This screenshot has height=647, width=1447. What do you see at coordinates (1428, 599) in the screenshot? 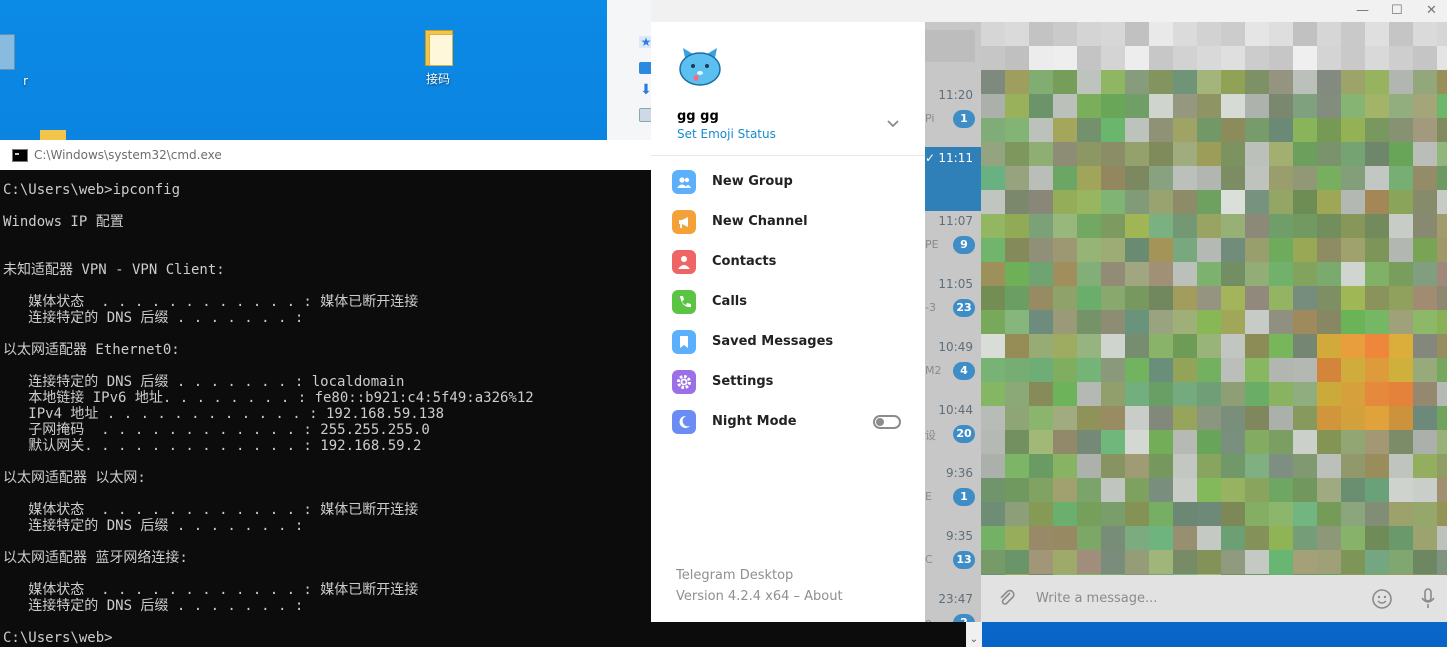
I see `microphone-icon` at bounding box center [1428, 599].